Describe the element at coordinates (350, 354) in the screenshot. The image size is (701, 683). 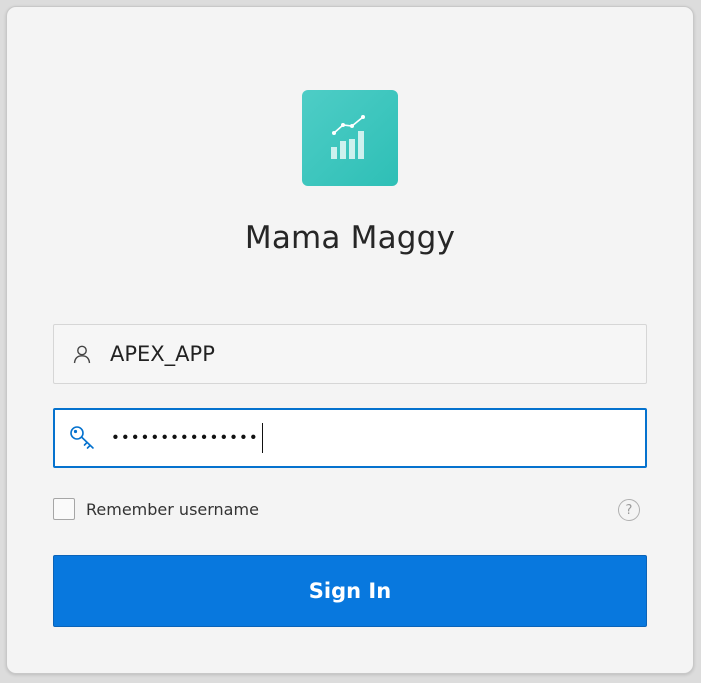
I see `username-field: APEX_APP` at that location.